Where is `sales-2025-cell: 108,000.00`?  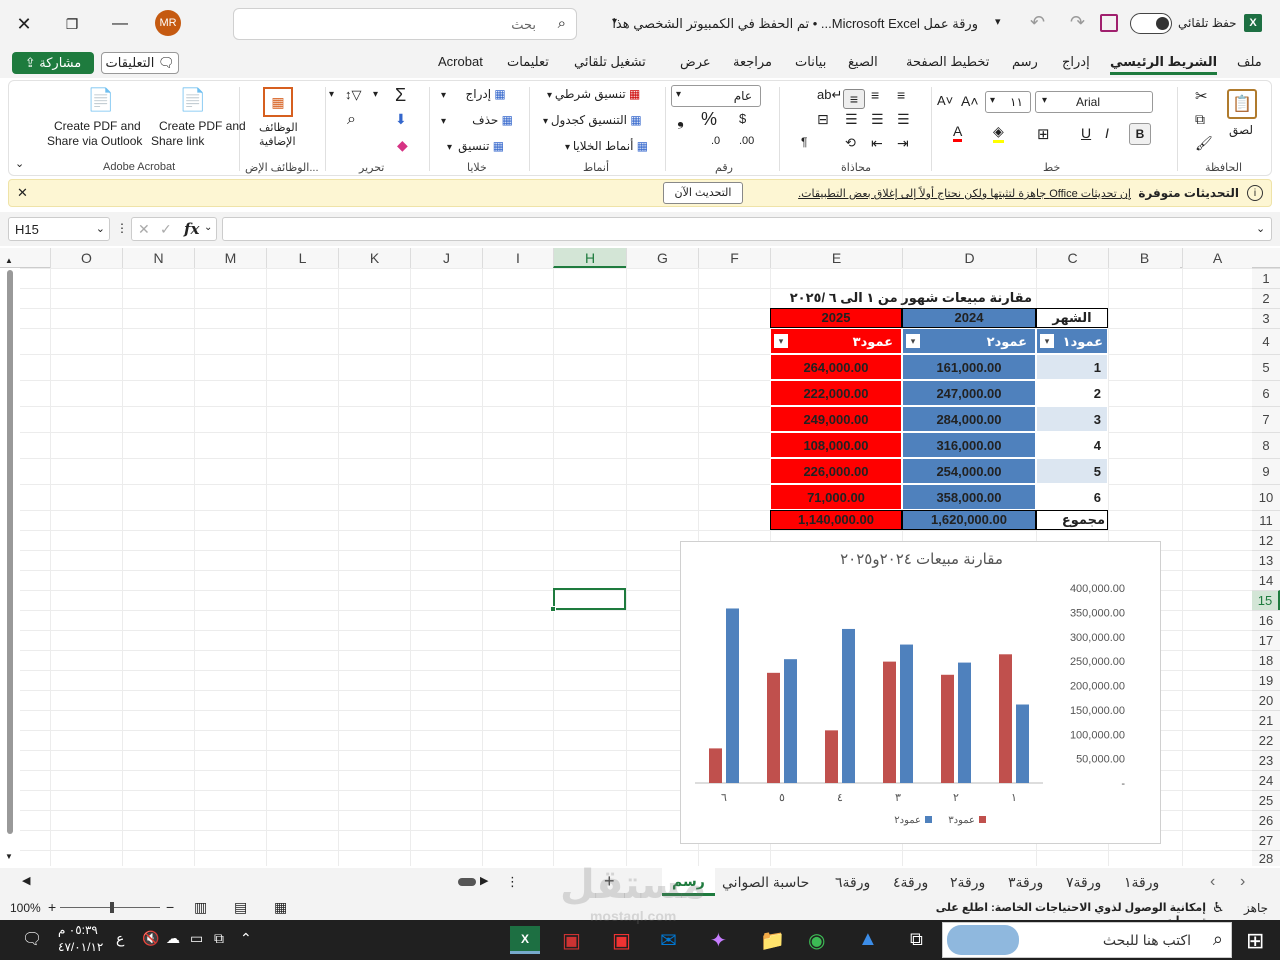
sales-2025-cell: 108,000.00 is located at coordinates (836, 445).